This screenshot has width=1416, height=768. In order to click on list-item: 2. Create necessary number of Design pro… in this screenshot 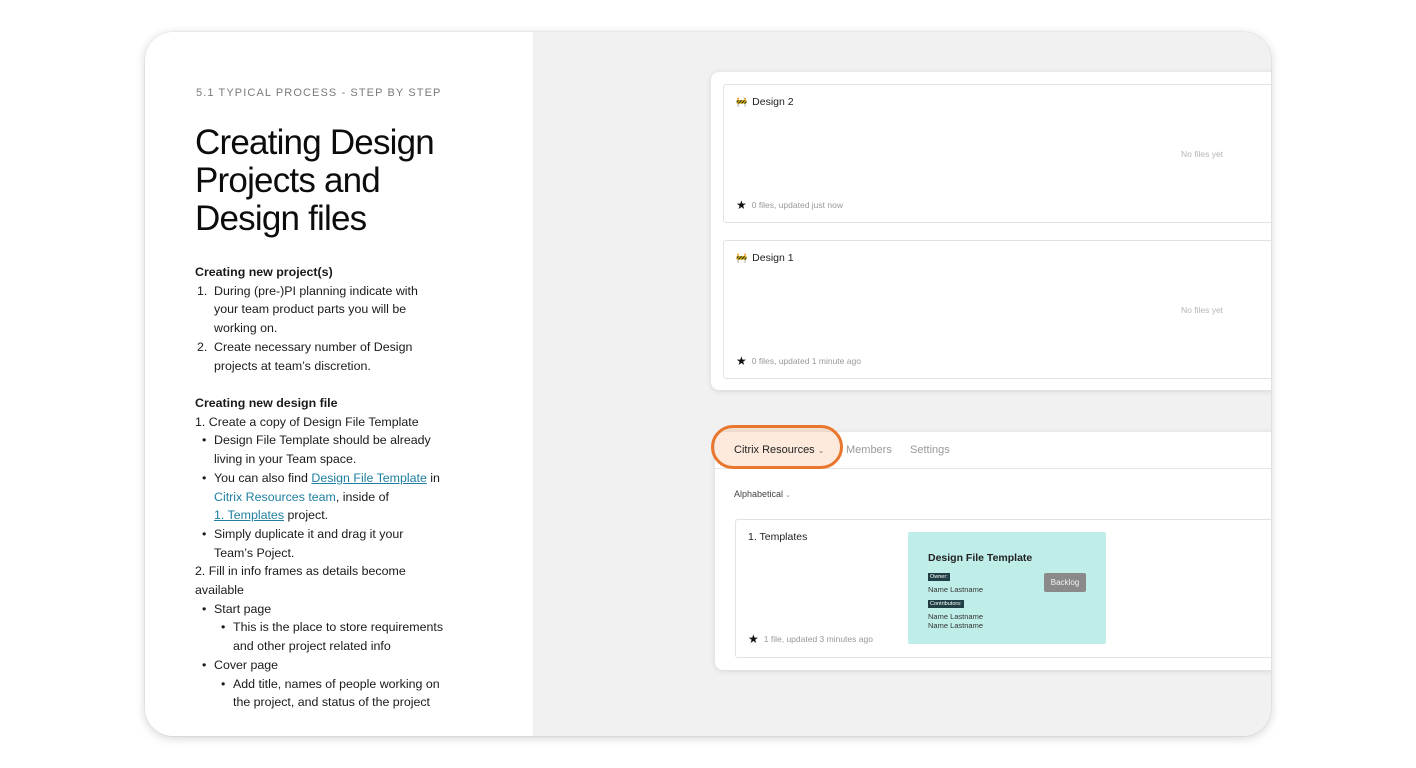, I will do `click(306, 356)`.